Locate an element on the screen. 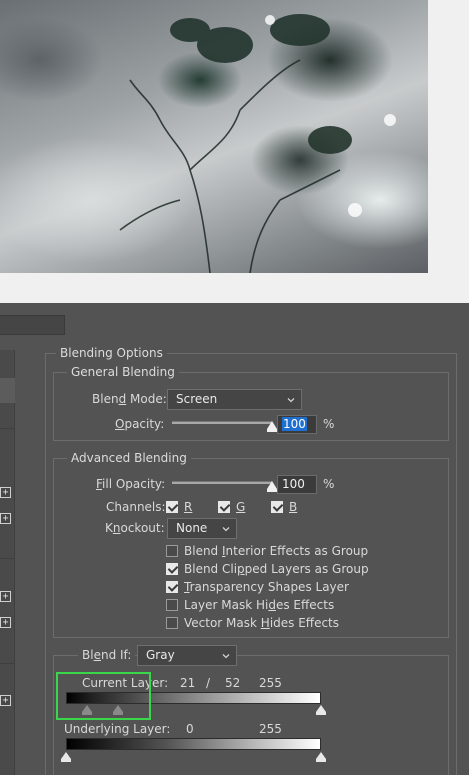 This screenshot has width=469, height=775. blend-mode-label: Blend Mode: is located at coordinates (129, 399).